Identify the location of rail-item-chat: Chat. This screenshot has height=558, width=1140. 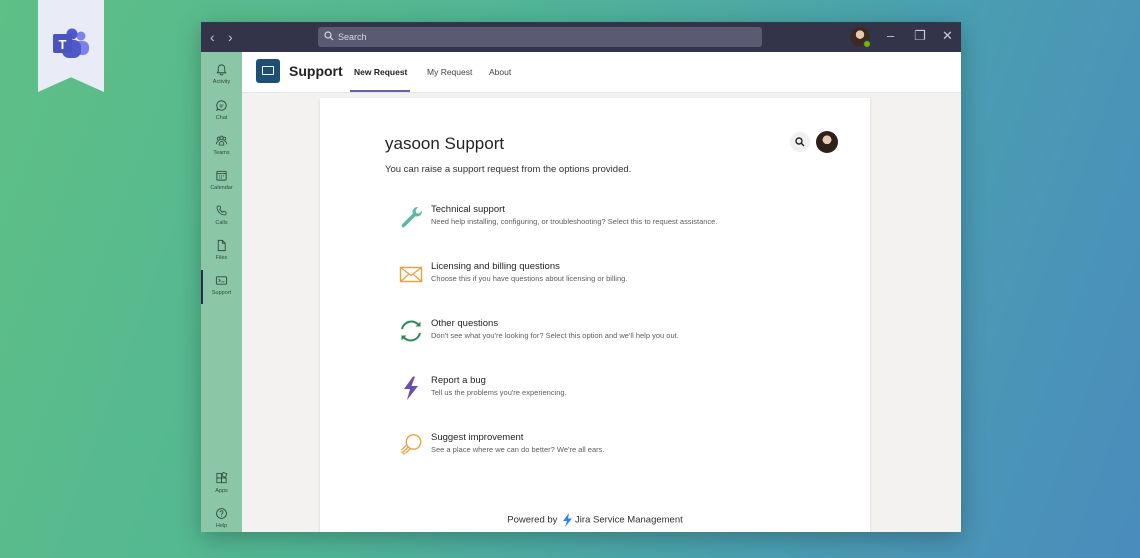
(221, 112).